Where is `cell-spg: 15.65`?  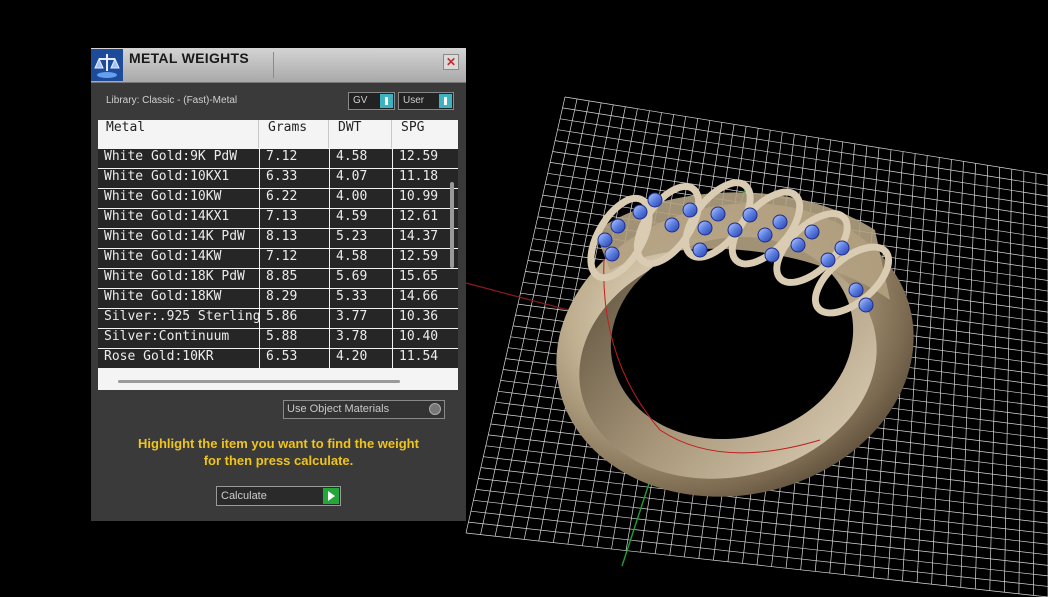
cell-spg: 15.65 is located at coordinates (425, 278).